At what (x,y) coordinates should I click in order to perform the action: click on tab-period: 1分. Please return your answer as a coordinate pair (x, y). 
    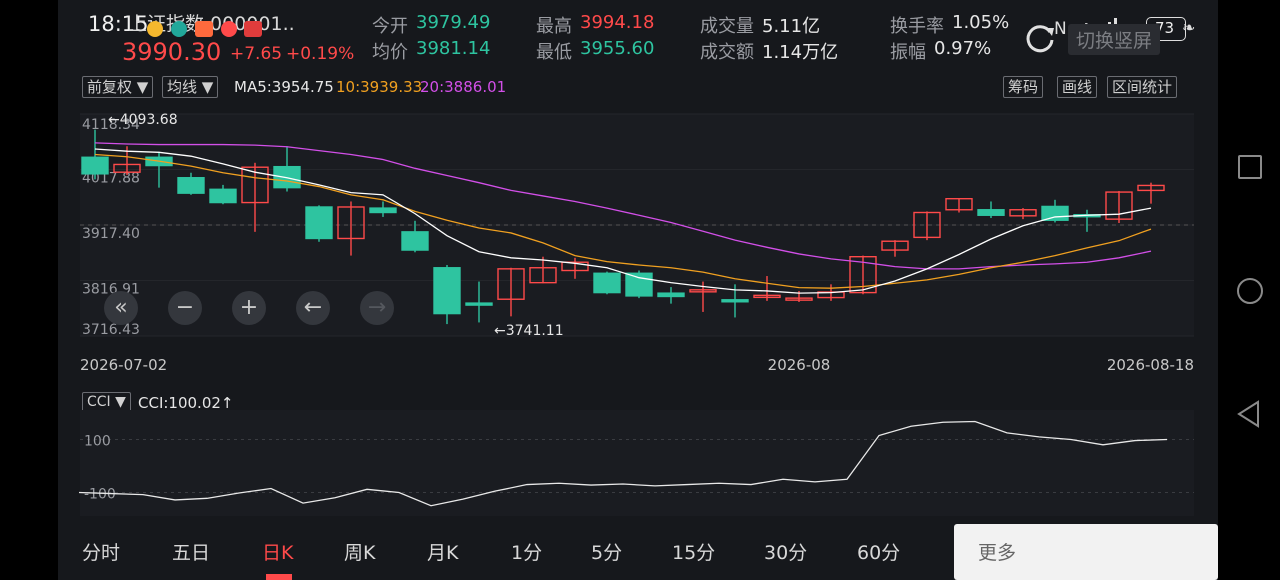
    Looking at the image, I should click on (526, 551).